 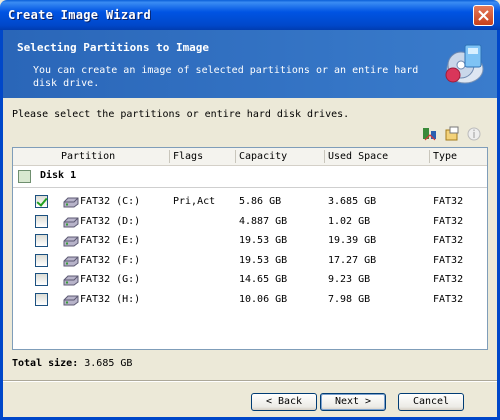 I want to click on list-toolbar, so click(x=455, y=135).